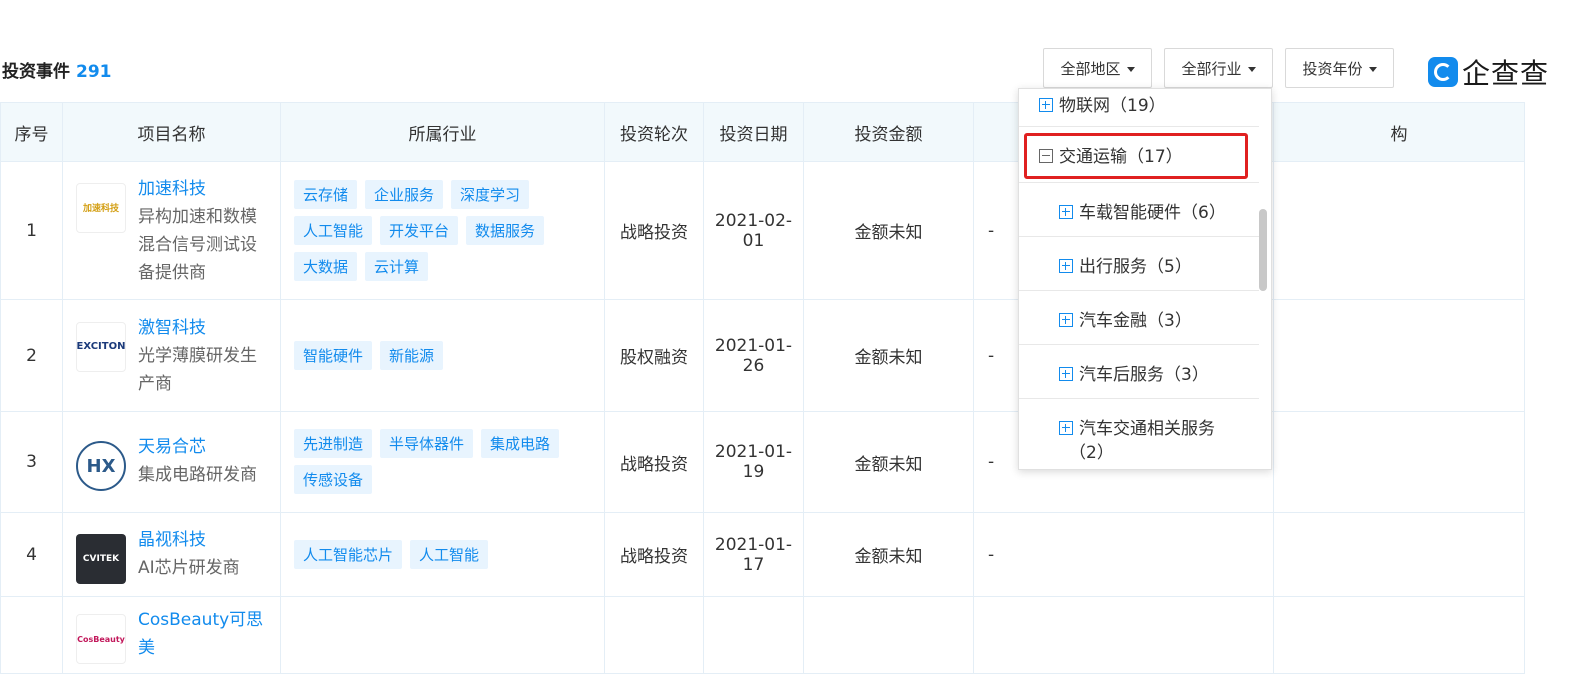 This screenshot has height=674, width=1594. I want to click on col-header: 投资金额, so click(888, 132).